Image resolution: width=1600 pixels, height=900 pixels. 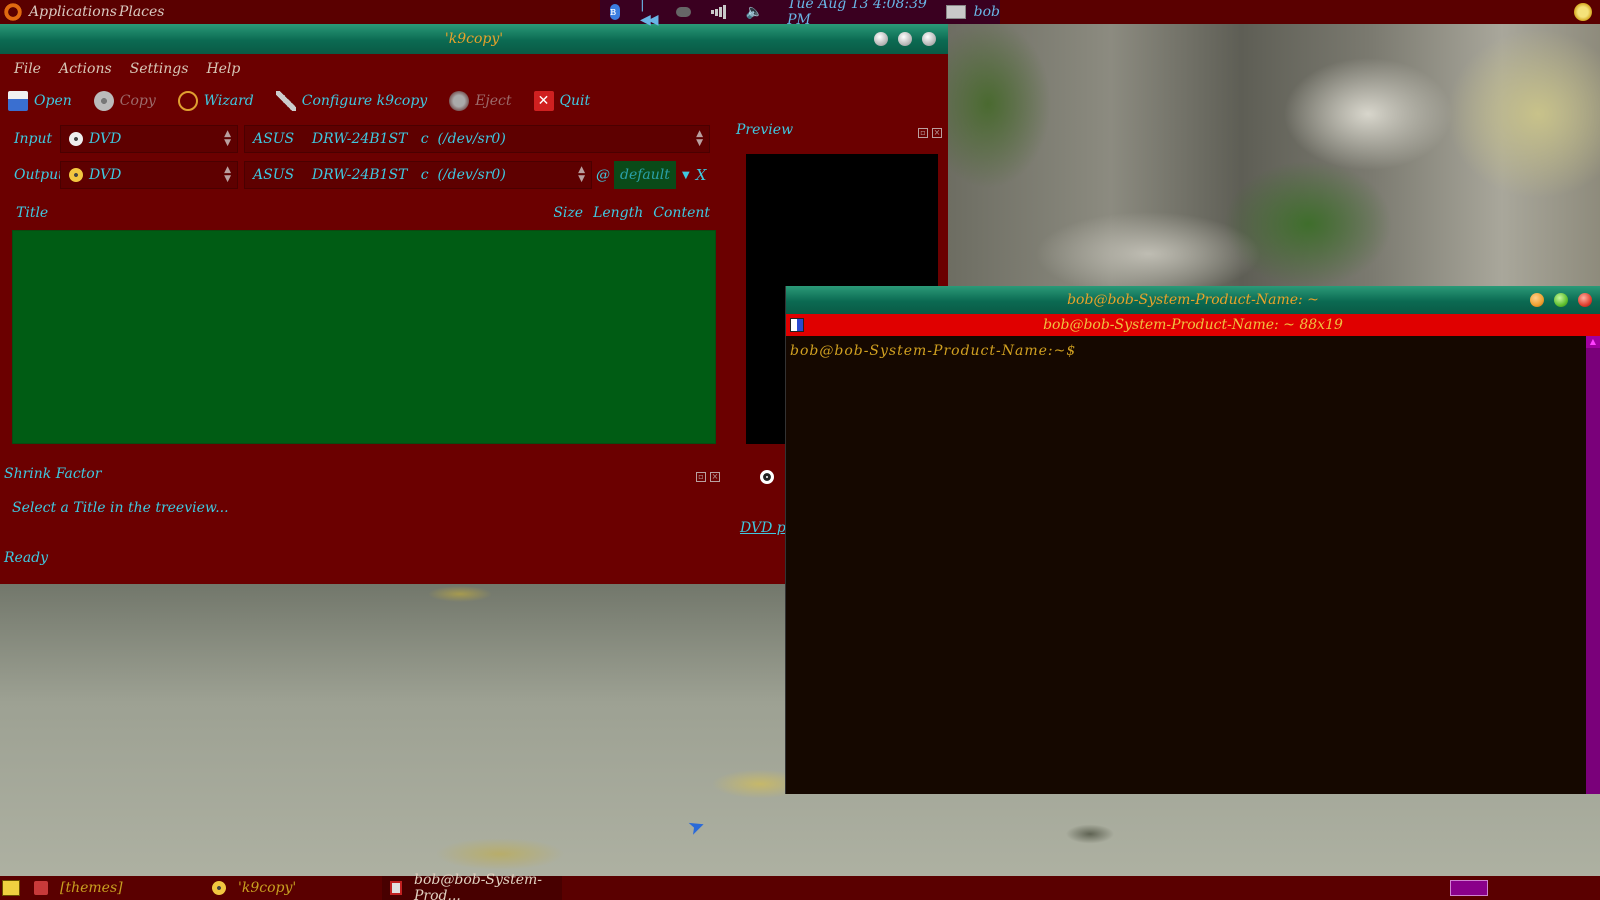 I want to click on window-title: 'k9copy', so click(x=474, y=39).